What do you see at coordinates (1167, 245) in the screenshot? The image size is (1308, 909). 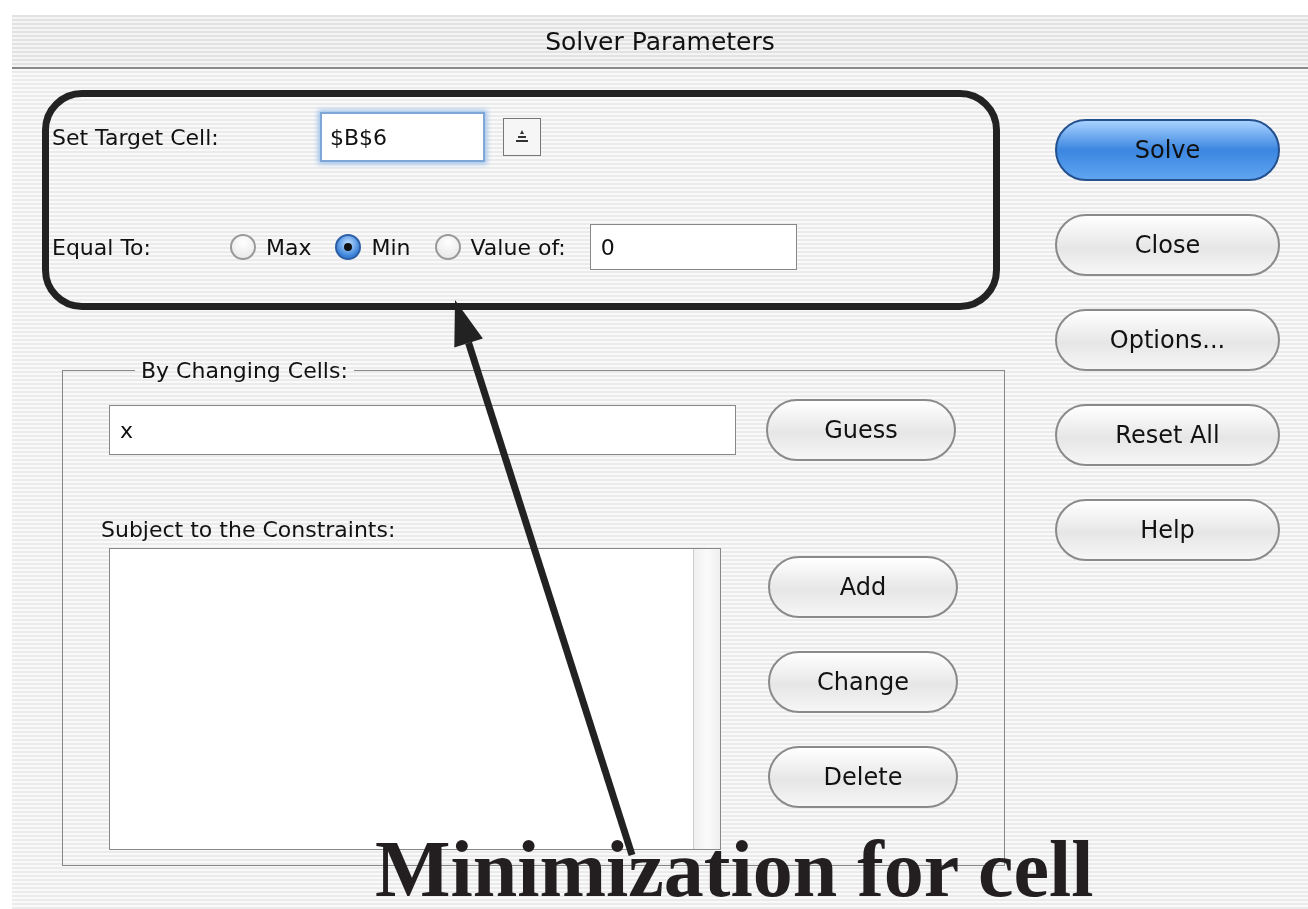 I see `dialog-button: Close` at bounding box center [1167, 245].